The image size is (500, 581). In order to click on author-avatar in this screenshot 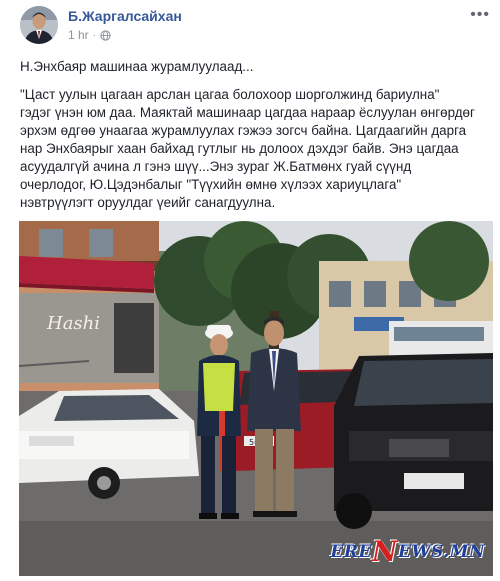, I will do `click(39, 25)`.